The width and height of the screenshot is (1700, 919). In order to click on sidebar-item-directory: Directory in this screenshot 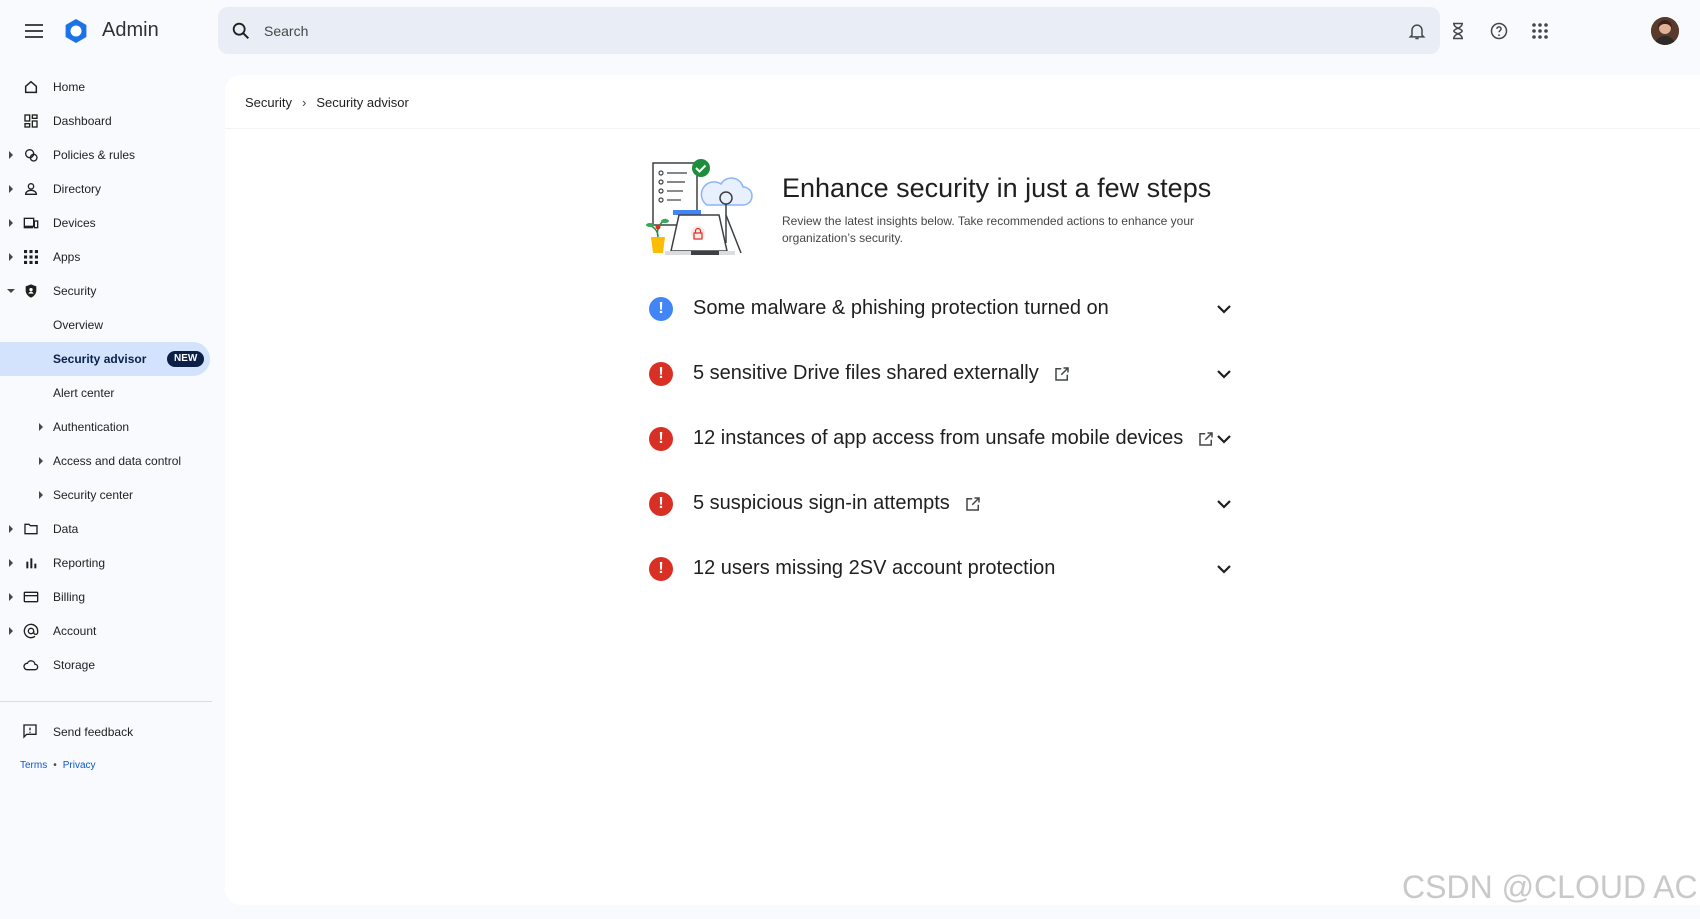, I will do `click(106, 189)`.